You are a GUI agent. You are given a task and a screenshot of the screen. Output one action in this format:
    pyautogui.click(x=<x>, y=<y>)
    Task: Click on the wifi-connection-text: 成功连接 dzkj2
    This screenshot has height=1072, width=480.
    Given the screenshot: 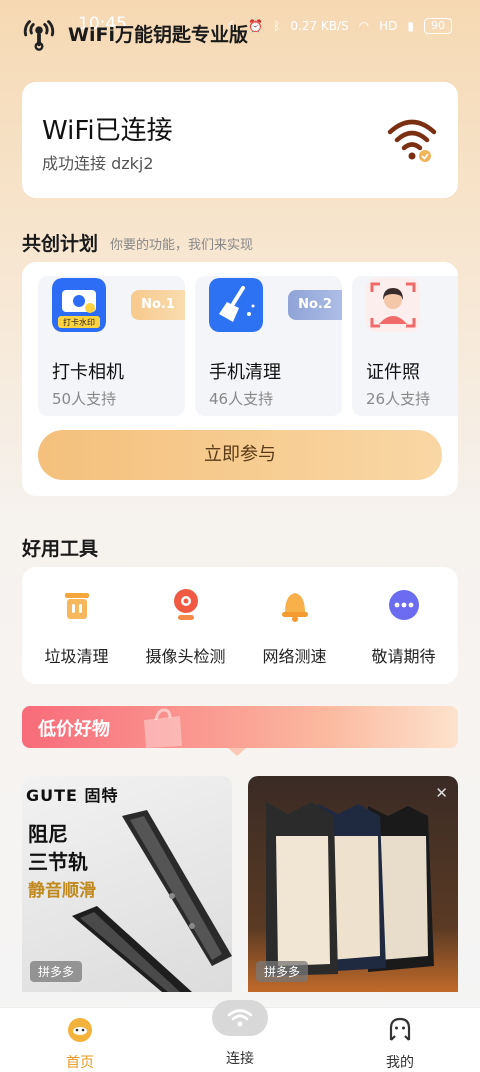 What is the action you would take?
    pyautogui.click(x=98, y=163)
    